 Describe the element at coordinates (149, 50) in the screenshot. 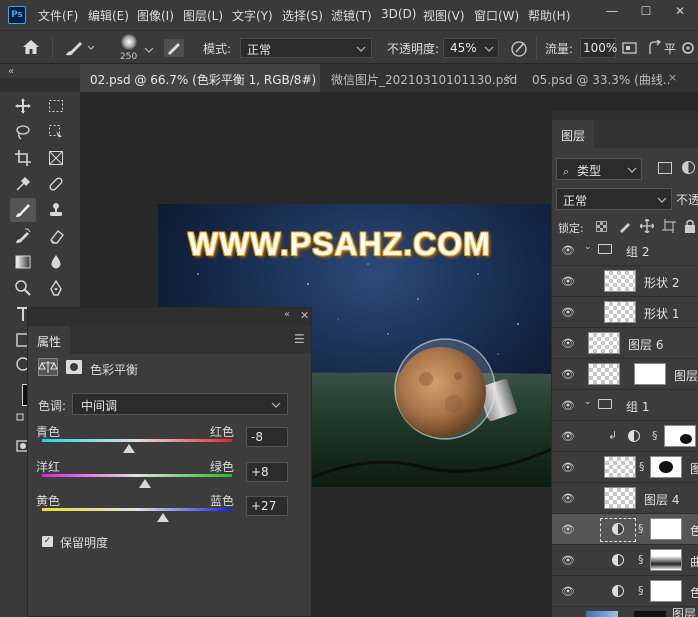

I see `chevron-down-icon` at that location.